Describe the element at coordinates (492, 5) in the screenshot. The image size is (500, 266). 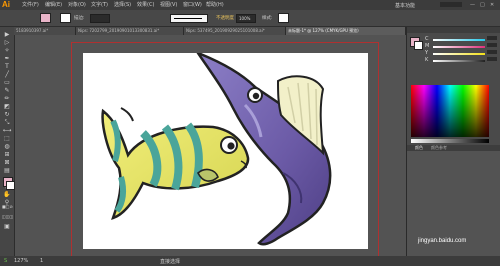
I see `close-icon: ✕` at that location.